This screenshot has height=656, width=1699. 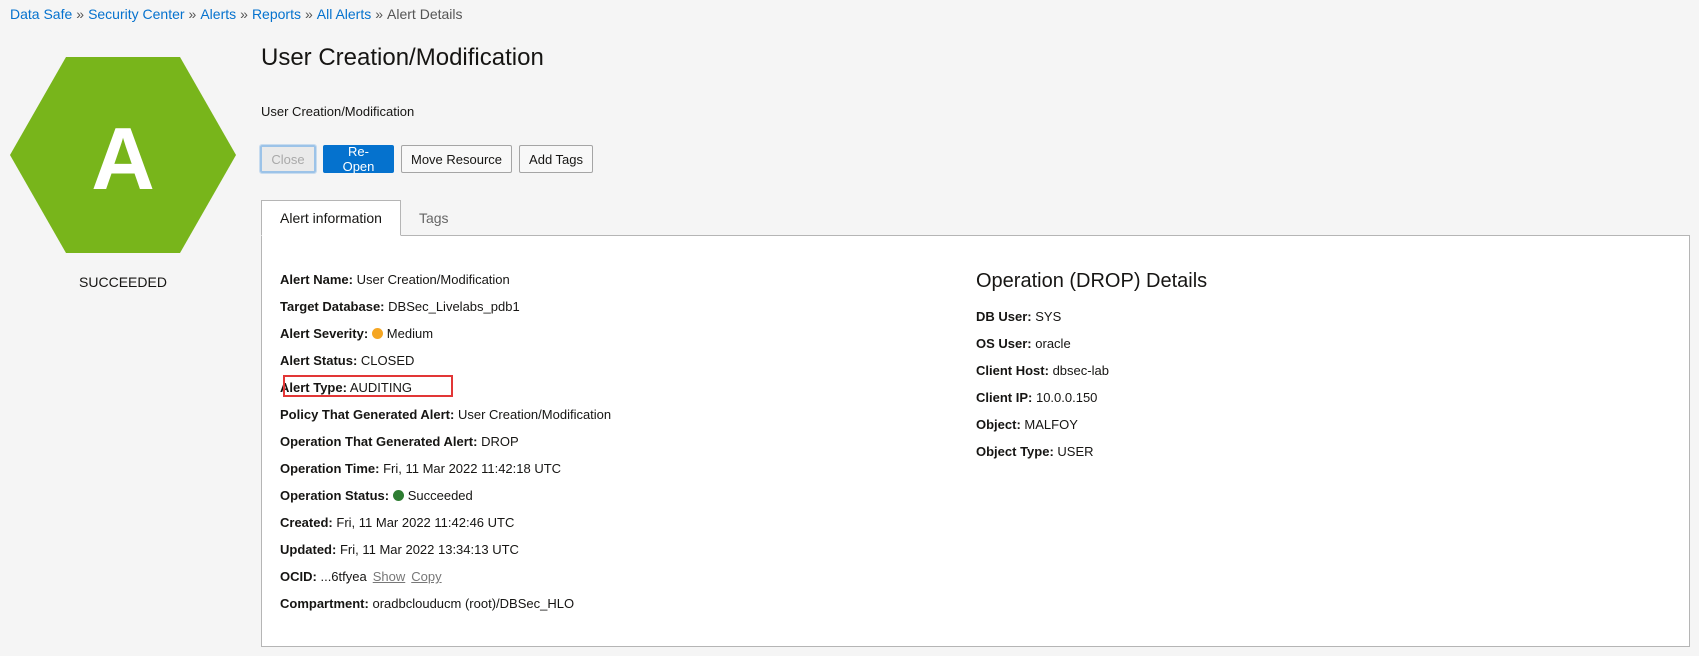 I want to click on ocid-copy-link: Copy, so click(x=426, y=576).